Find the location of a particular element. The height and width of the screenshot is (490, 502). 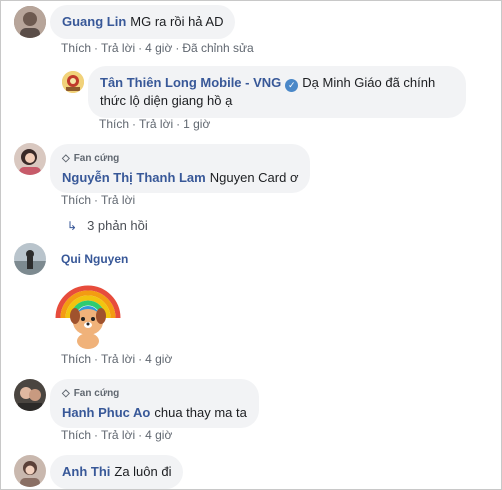

comment-bubble: ◇ Fan cứng Hanh Phuc Ao chua thay ma ta is located at coordinates (154, 403).